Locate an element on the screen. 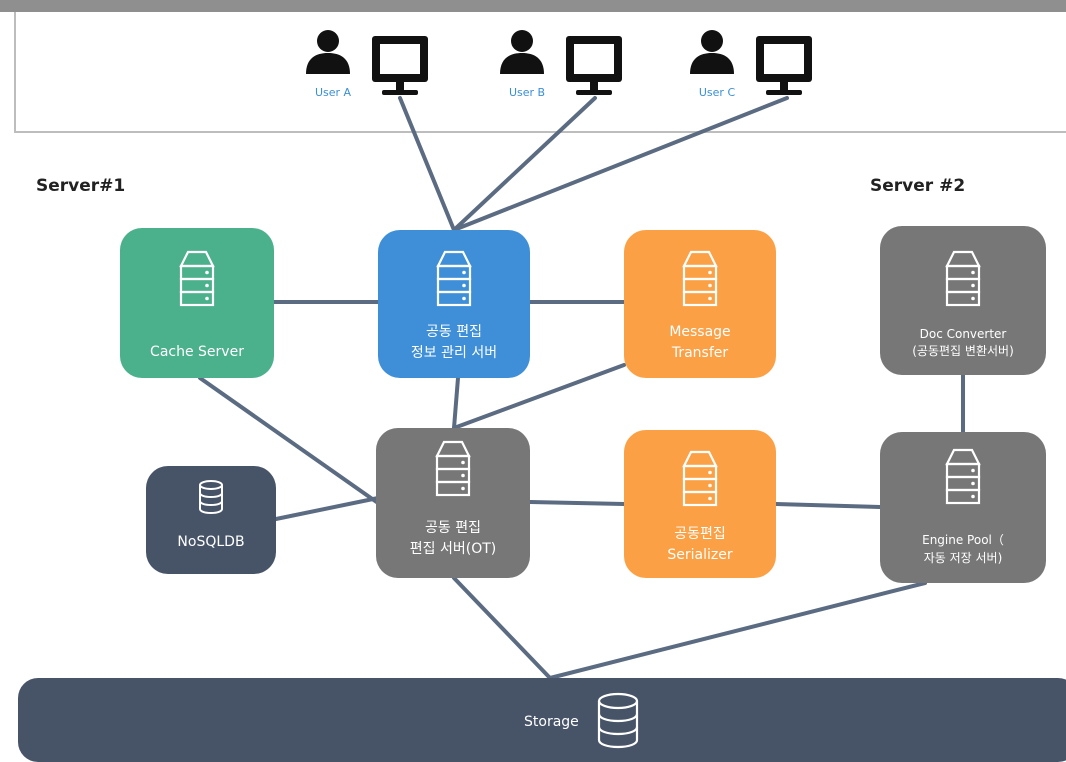  line-userA-info is located at coordinates (427, 164).